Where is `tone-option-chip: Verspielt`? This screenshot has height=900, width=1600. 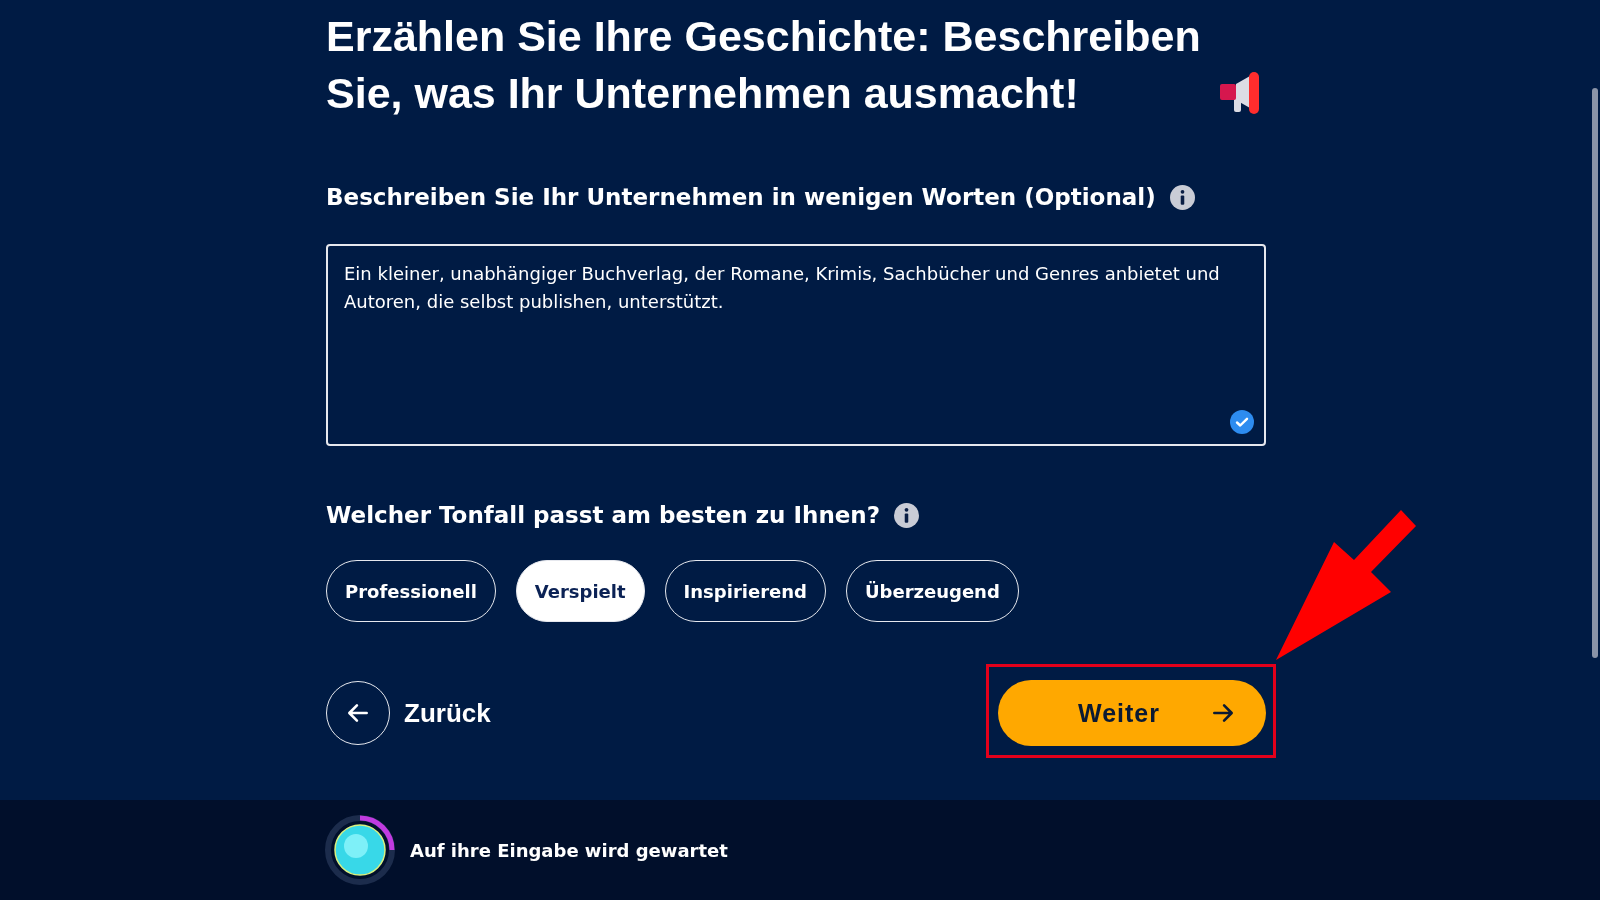 tone-option-chip: Verspielt is located at coordinates (580, 591).